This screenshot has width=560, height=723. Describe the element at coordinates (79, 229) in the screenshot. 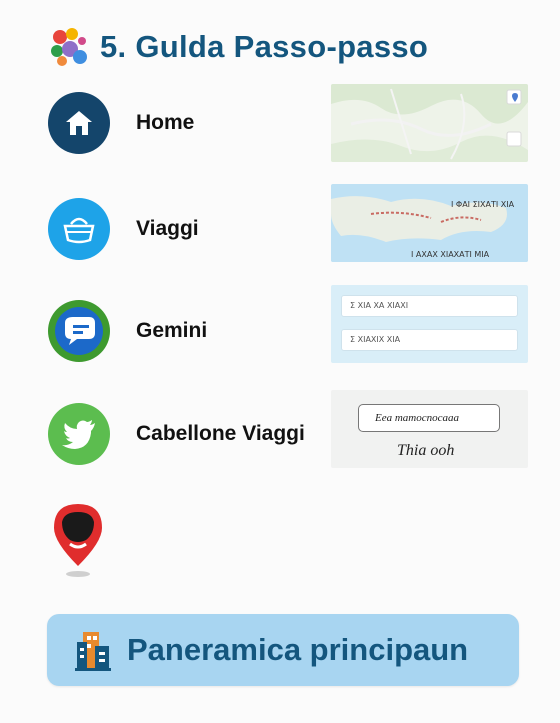

I see `basket-icon` at that location.